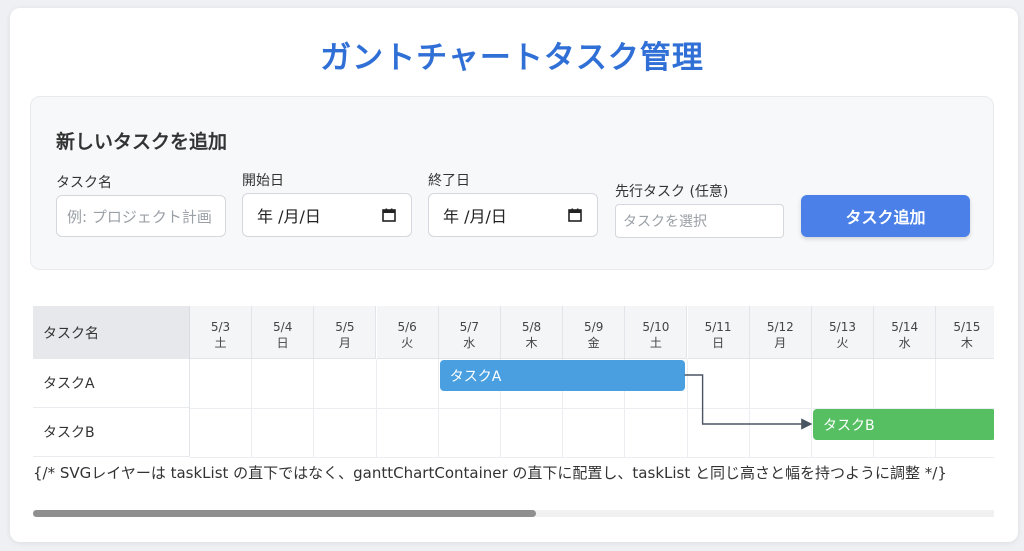 Image resolution: width=1024 pixels, height=551 pixels. I want to click on dependency-layer, so click(748, 402).